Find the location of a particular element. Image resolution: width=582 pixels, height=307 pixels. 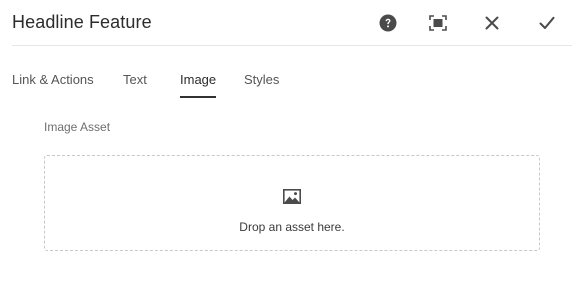

checkmark-icon is located at coordinates (547, 22).